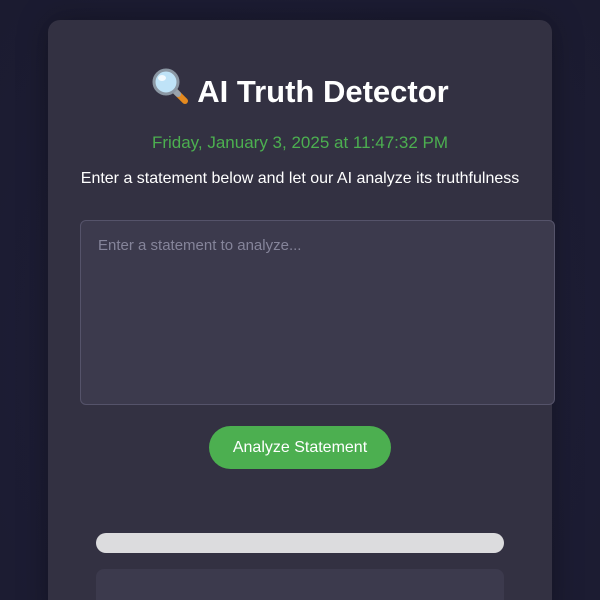  I want to click on truth-meter, so click(300, 543).